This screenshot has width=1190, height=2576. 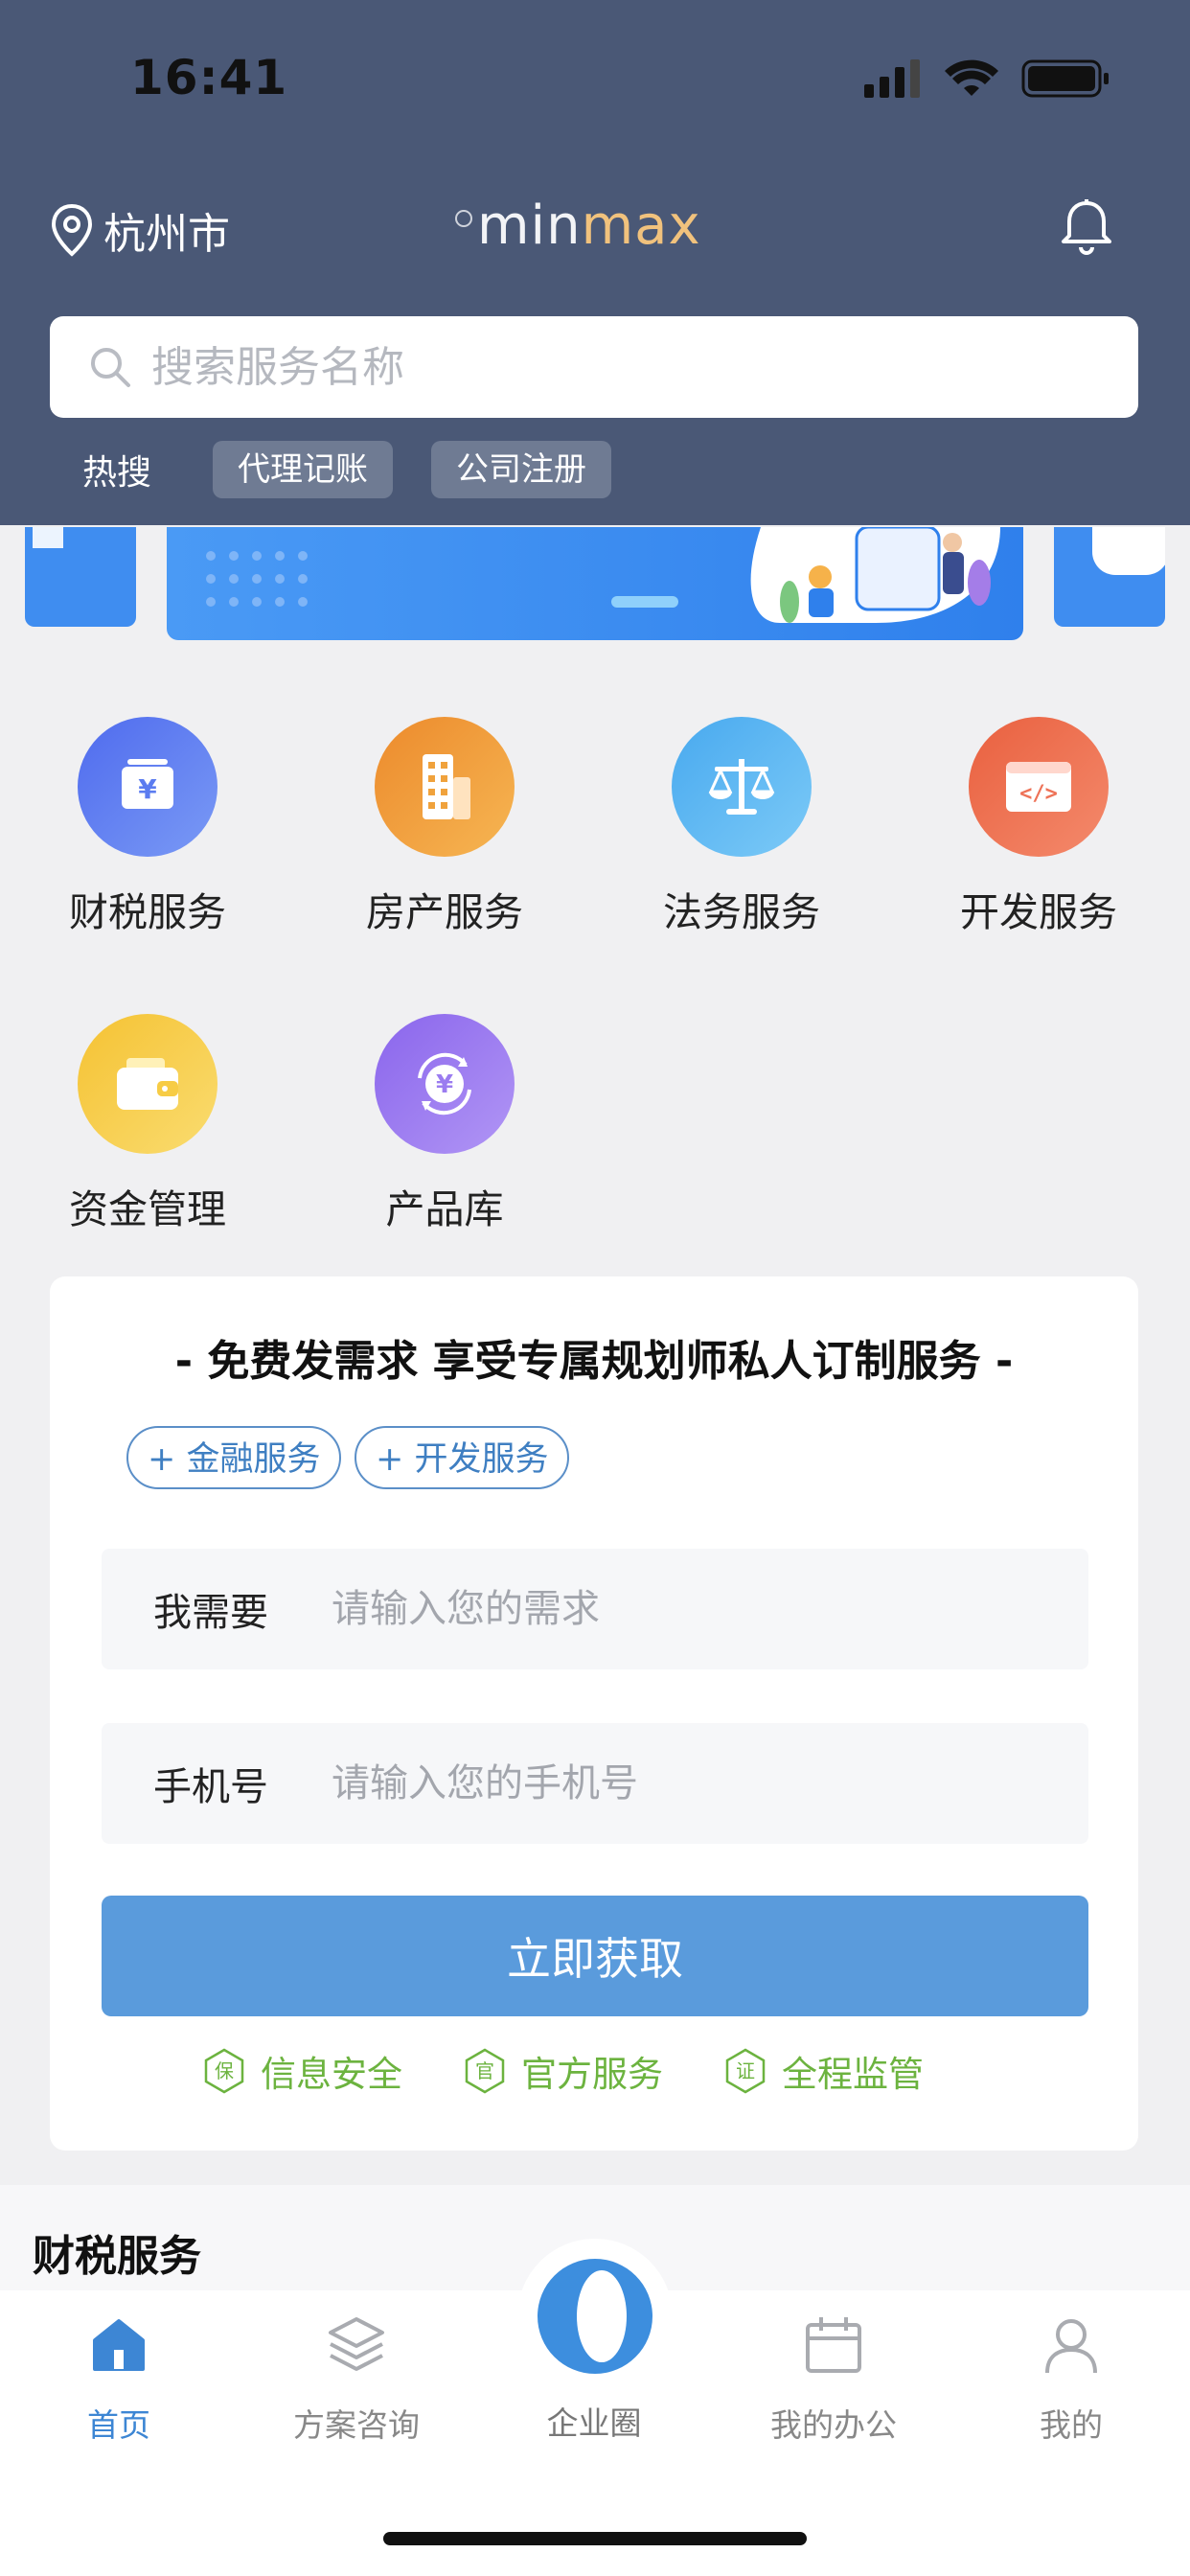 I want to click on assurance-row: 保 信息安全 官 官方服务 证 全程监管, so click(x=594, y=2071).